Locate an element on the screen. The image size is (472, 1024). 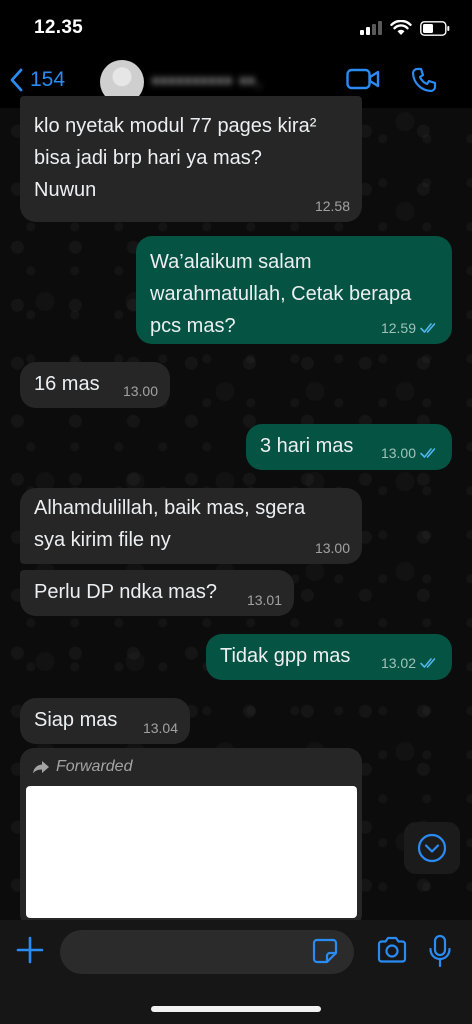
message-time: 12.58 is located at coordinates (332, 206).